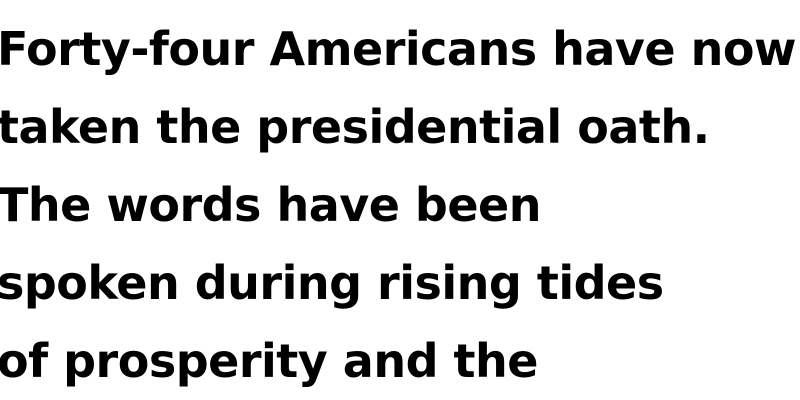  What do you see at coordinates (355, 127) in the screenshot?
I see `text-line-2: taken the presidential oath.` at bounding box center [355, 127].